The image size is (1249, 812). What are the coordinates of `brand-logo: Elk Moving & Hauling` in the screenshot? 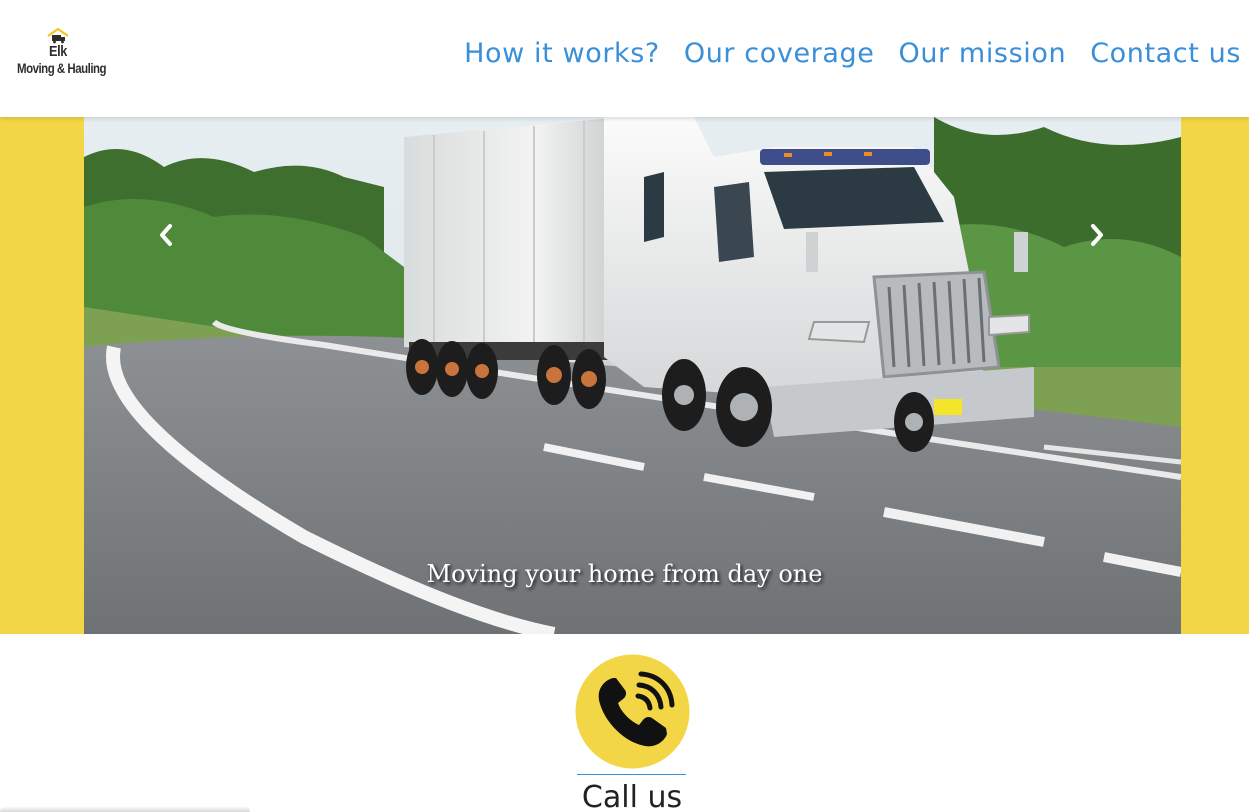 It's located at (58, 56).